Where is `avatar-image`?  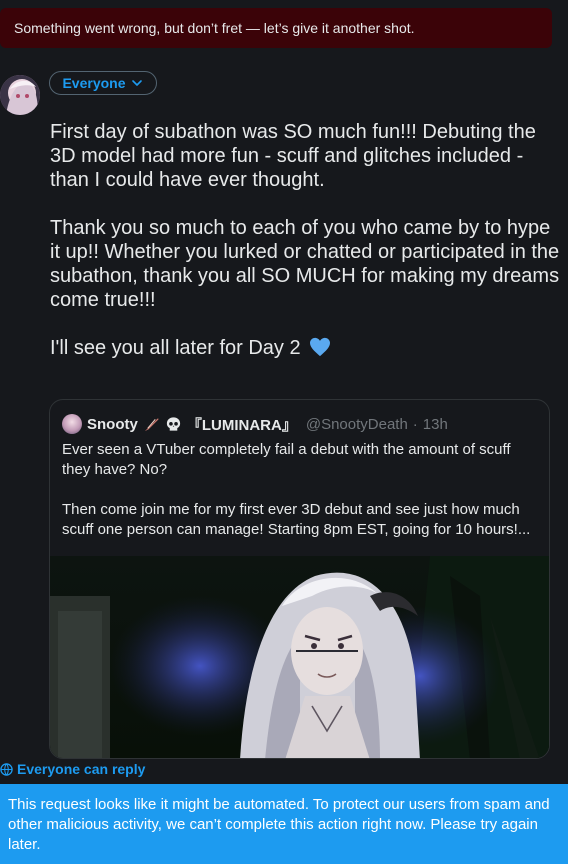
avatar-image is located at coordinates (20, 95).